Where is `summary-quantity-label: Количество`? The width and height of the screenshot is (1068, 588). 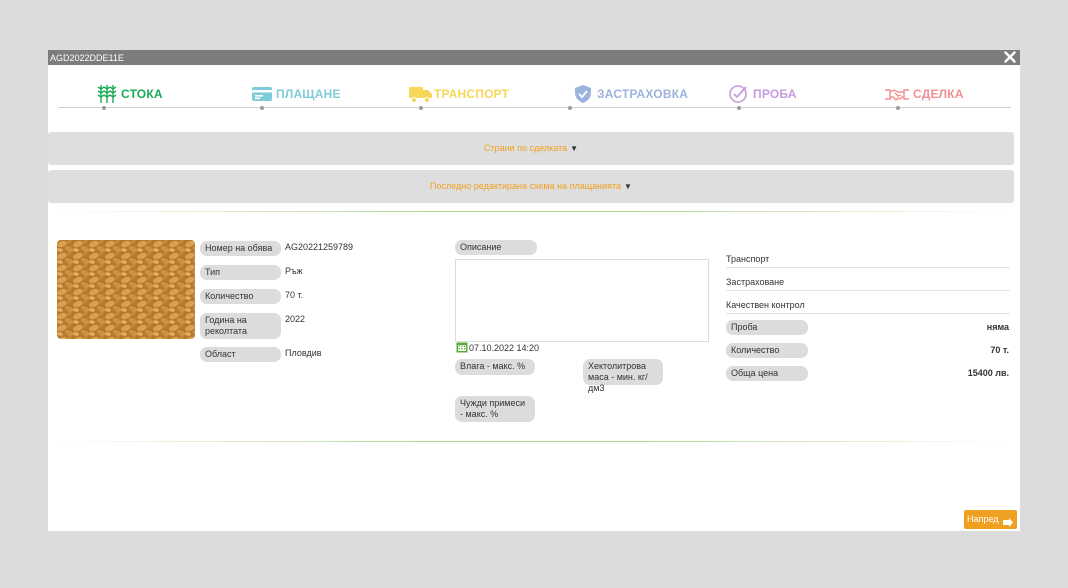 summary-quantity-label: Количество is located at coordinates (767, 350).